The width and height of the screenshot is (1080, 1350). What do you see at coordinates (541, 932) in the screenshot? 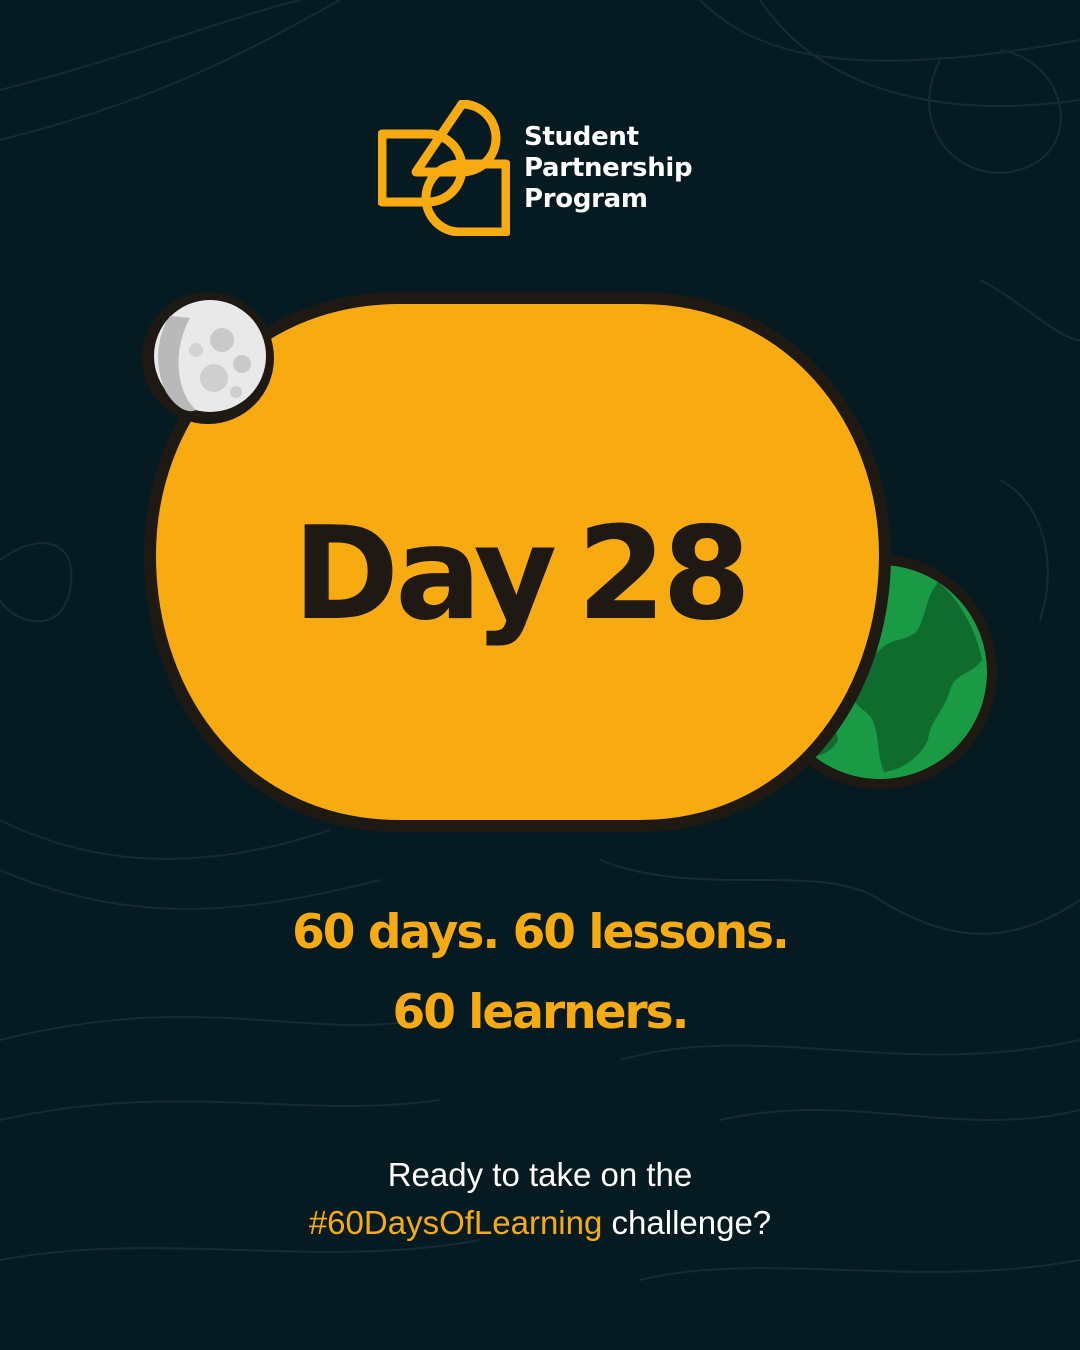
I see `tagline-line-1: 60 days. 60 lessons.` at bounding box center [541, 932].